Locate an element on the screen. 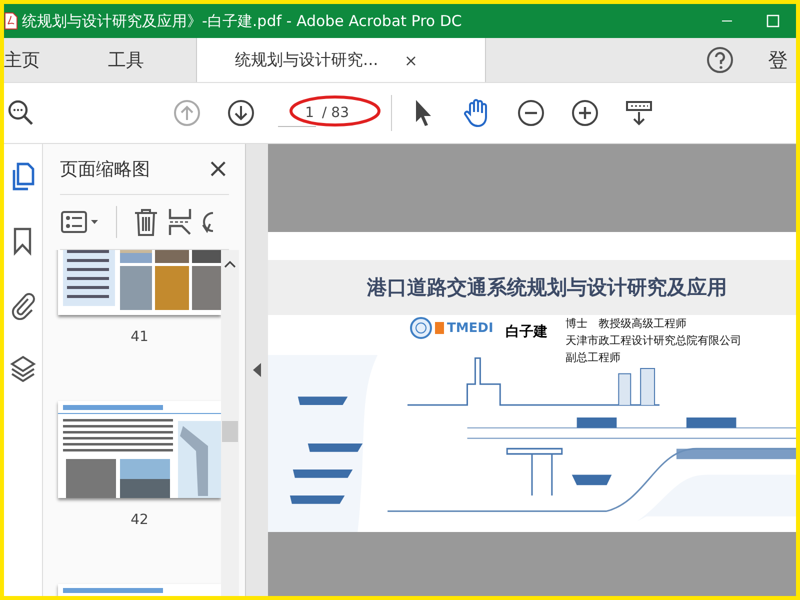 This screenshot has width=800, height=600. window-title: 统规划与设计研究及应用》-白子建.pdf - Adobe Acrobat Pro DC is located at coordinates (242, 21).